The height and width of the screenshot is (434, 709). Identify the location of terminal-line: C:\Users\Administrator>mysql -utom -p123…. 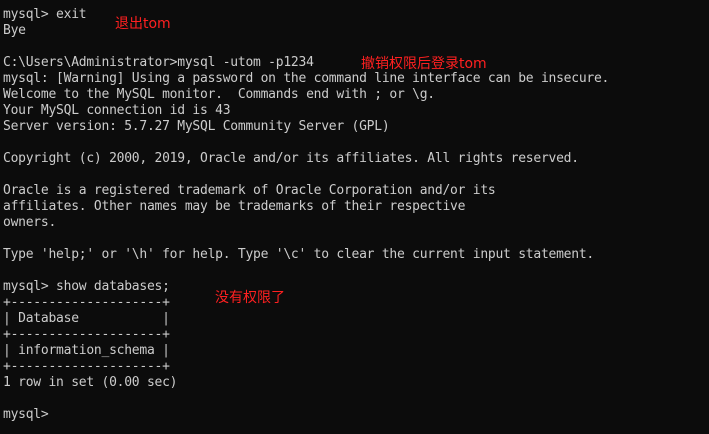
(158, 62).